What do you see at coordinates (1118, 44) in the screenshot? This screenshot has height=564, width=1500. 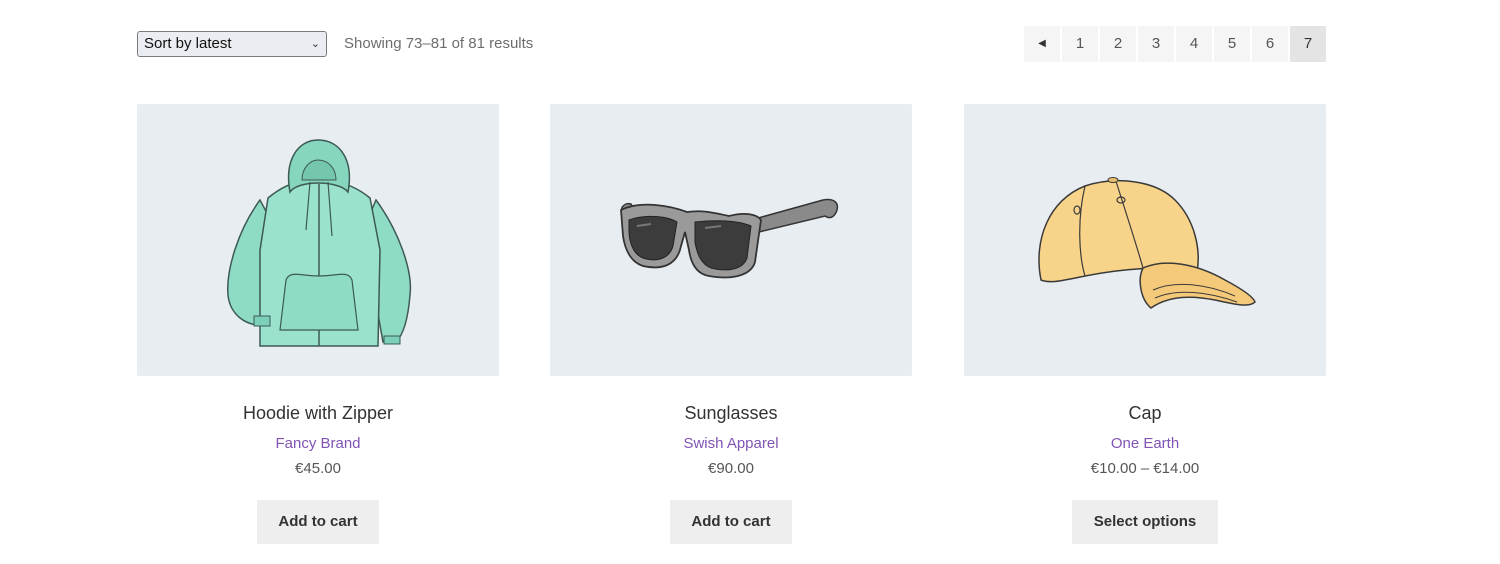 I see `pagination-page-2: 2` at bounding box center [1118, 44].